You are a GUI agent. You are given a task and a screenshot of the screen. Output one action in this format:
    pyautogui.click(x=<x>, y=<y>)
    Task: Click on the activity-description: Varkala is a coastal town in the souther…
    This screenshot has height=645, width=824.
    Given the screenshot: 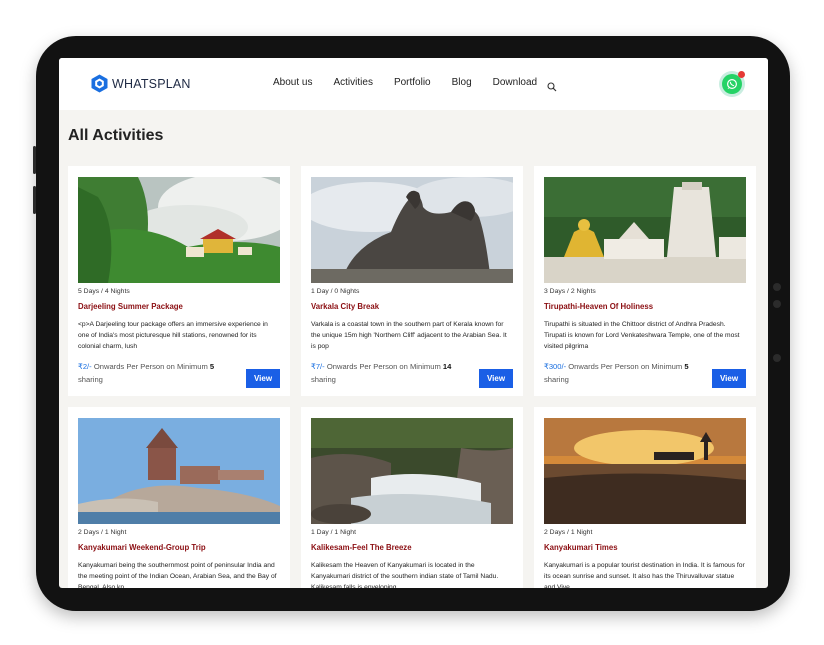 What is the action you would take?
    pyautogui.click(x=409, y=335)
    